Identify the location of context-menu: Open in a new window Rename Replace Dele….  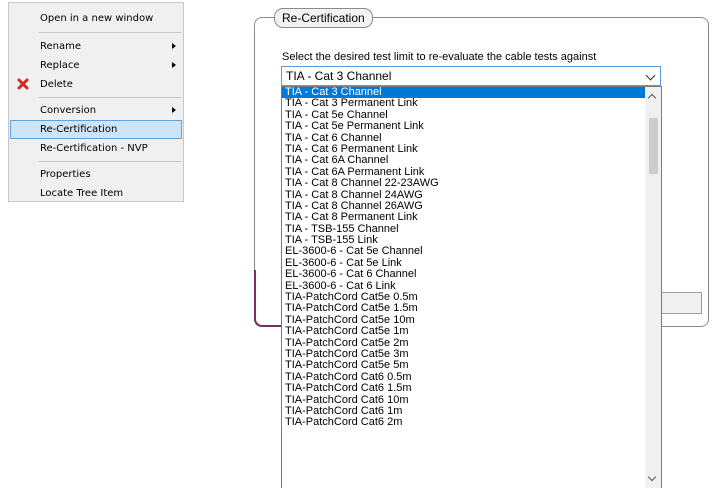
(96, 102).